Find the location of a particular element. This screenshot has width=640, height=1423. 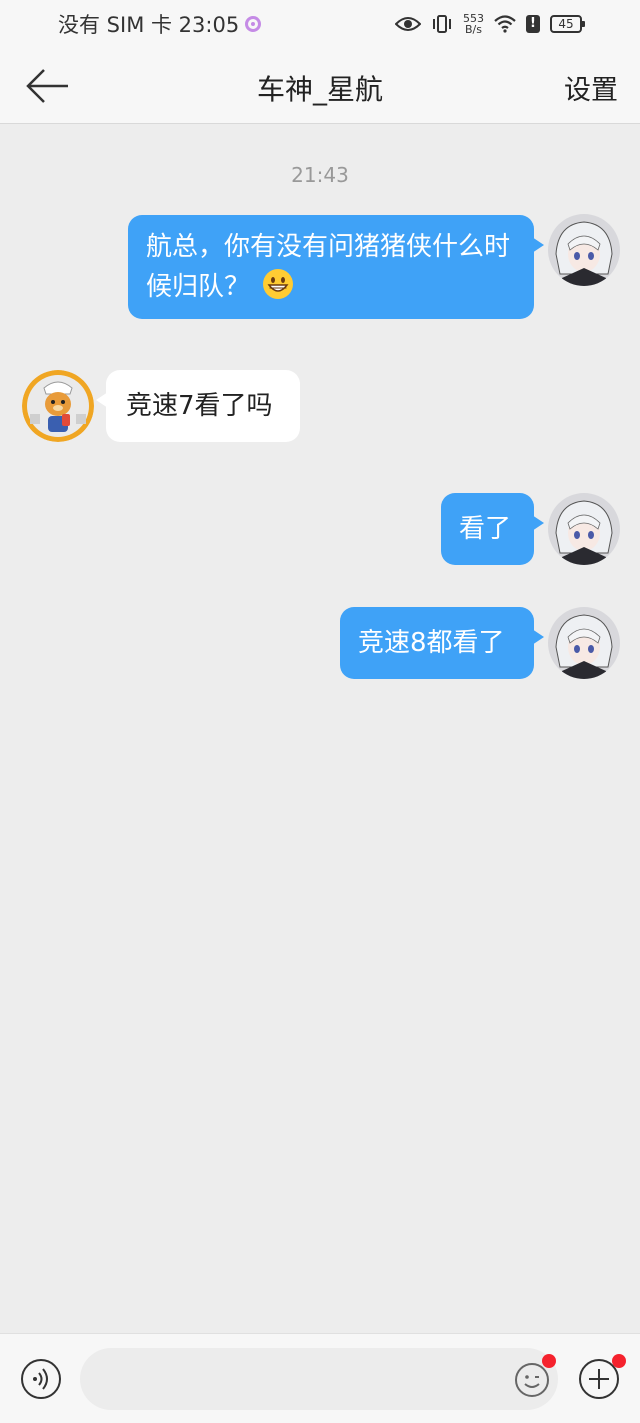

message-bubble-outgoing: 航总，你有没有问猪猪侠什么时候归队？ is located at coordinates (336, 267).